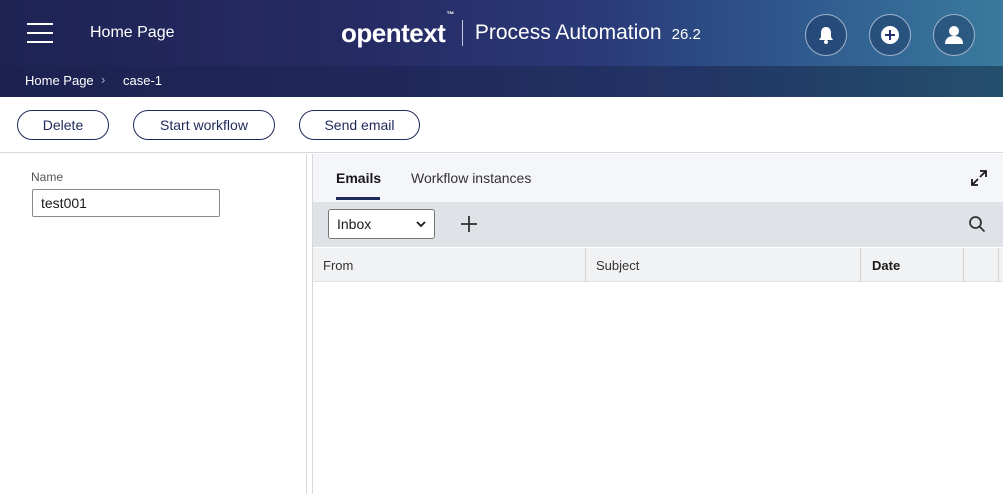 This screenshot has width=1003, height=494. I want to click on column-header-subject: Subject, so click(723, 265).